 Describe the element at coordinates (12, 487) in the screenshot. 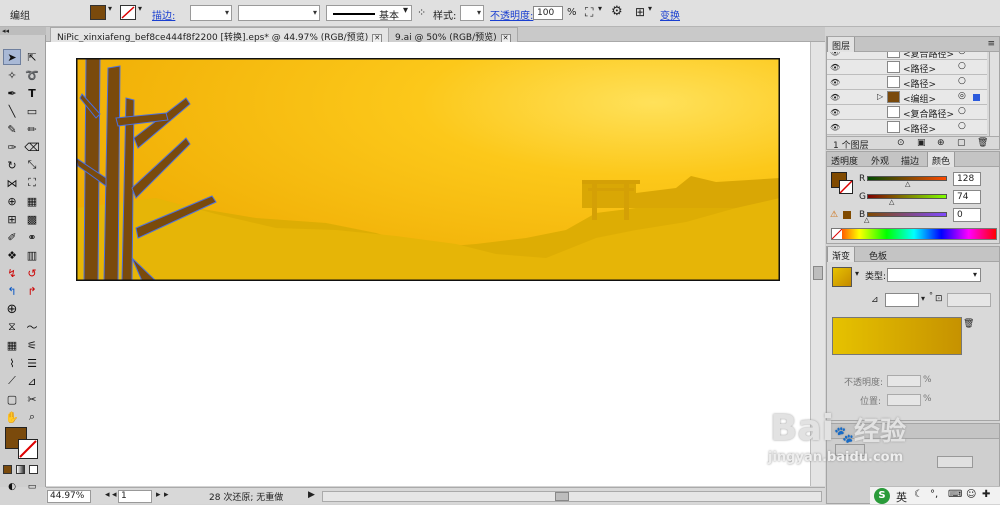

I see `draw-mode-icon: ◐` at that location.